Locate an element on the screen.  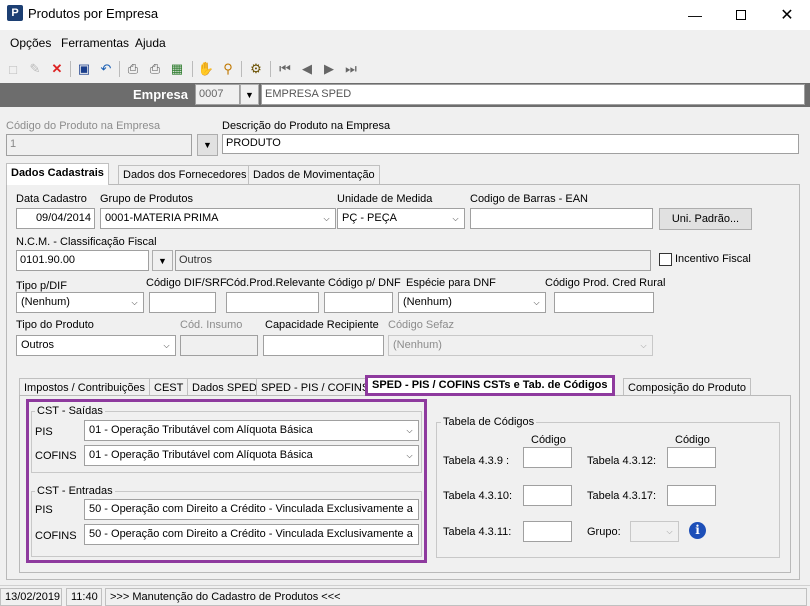
menu-ajuda: Ajuda is located at coordinates (150, 43).